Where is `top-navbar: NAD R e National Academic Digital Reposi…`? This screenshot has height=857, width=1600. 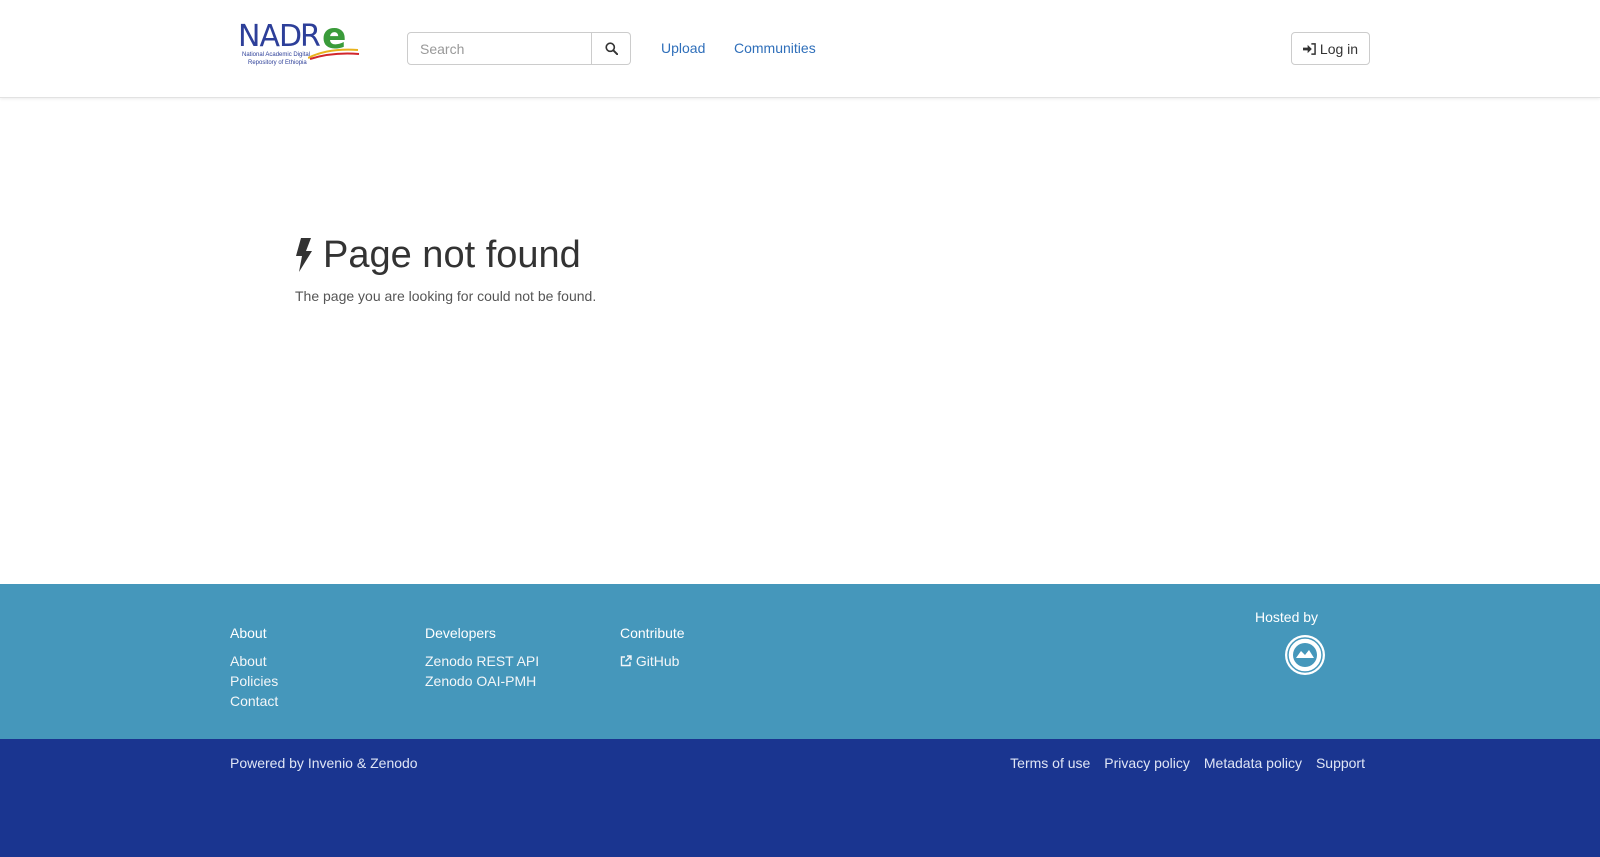
top-navbar: NAD R e National Academic Digital Reposi… is located at coordinates (800, 49).